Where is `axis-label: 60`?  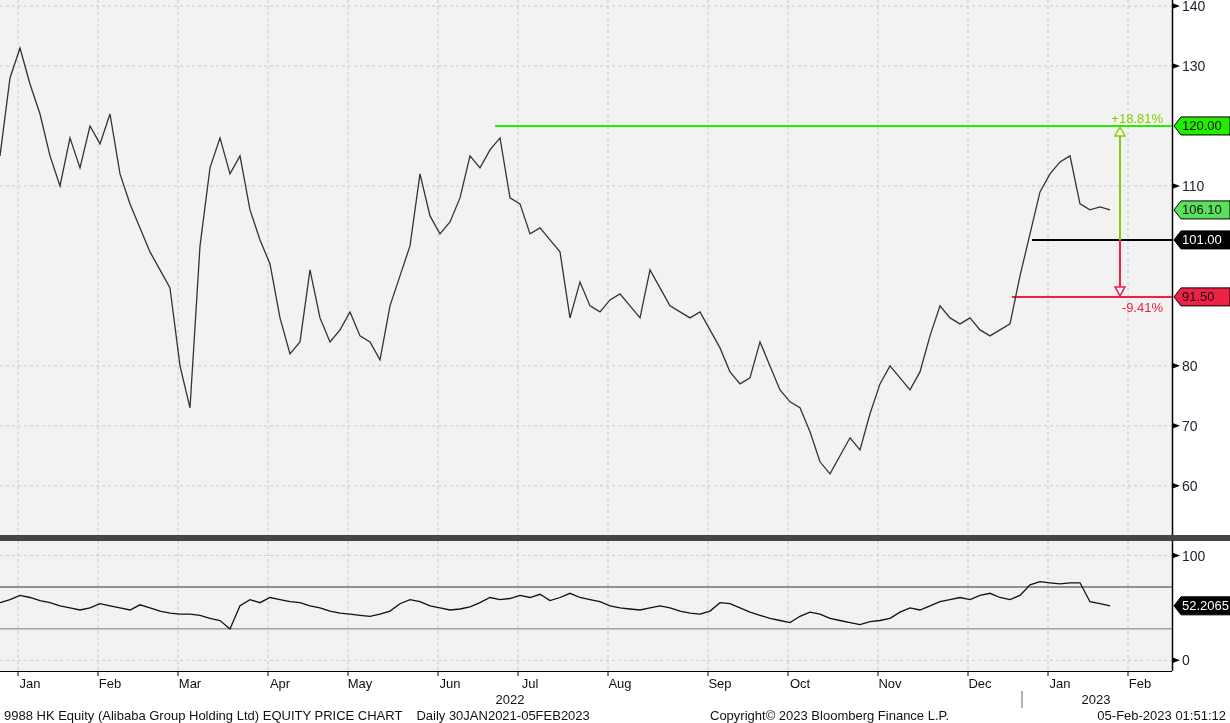
axis-label: 60 is located at coordinates (1190, 485).